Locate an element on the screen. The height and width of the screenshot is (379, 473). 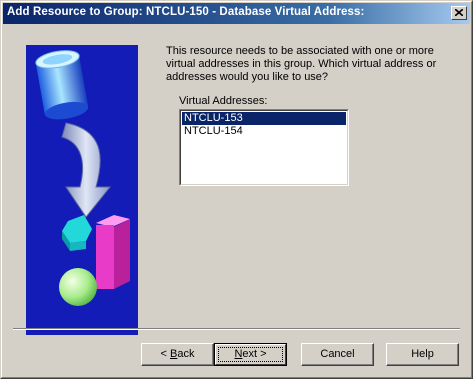
next-label-rest: ext > is located at coordinates (254, 354).